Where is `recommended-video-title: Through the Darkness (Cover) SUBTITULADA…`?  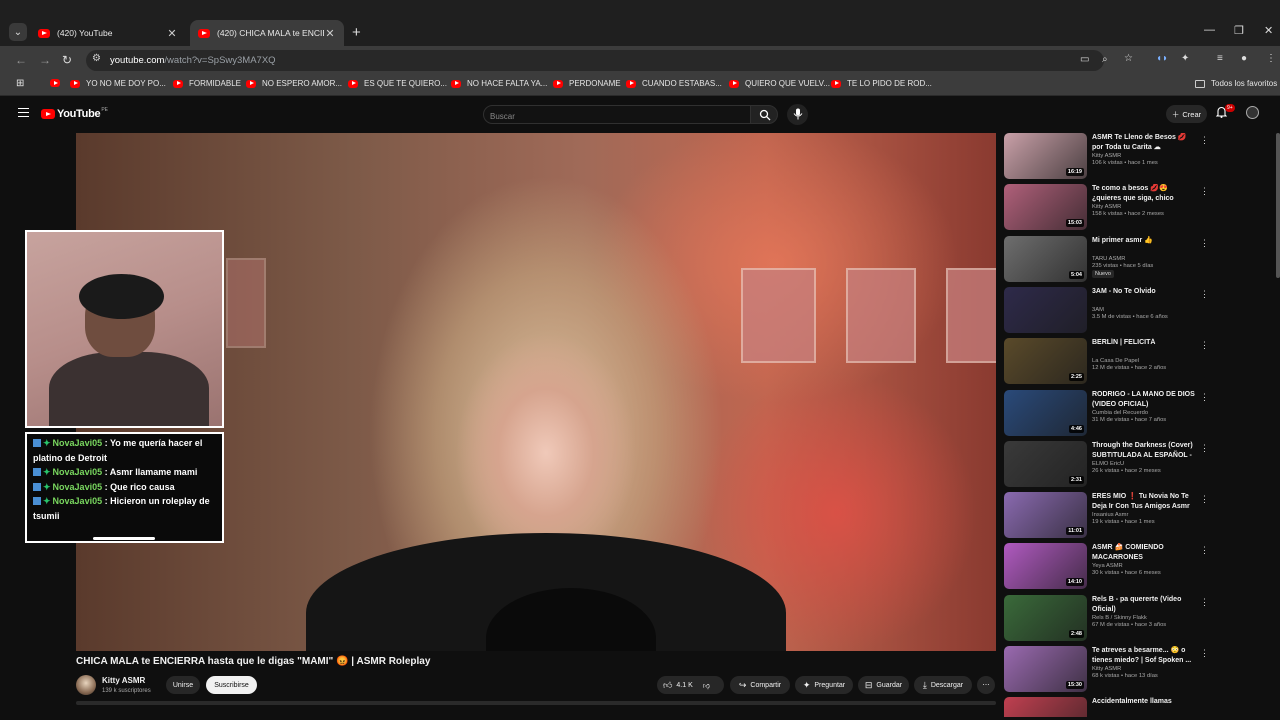
recommended-video-title: Through the Darkness (Cover) SUBTITULADA… is located at coordinates (1144, 451).